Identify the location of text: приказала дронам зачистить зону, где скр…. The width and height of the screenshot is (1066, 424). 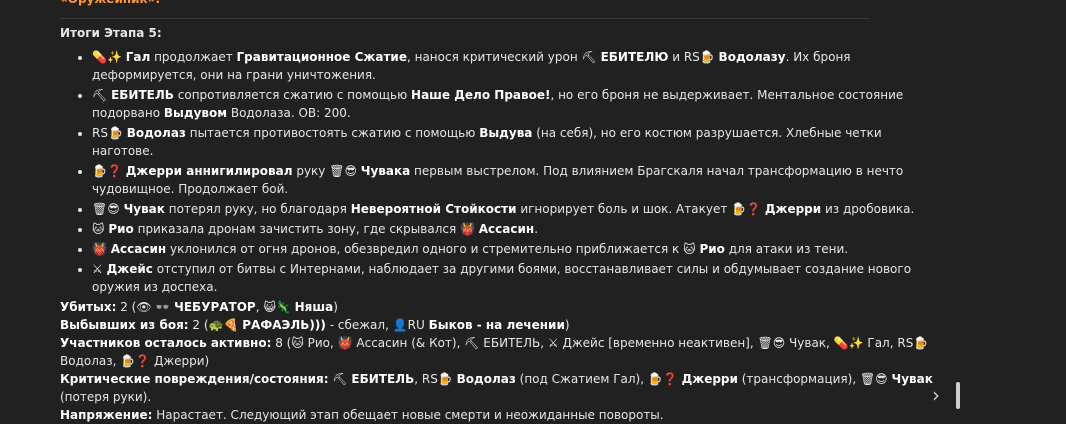
(306, 229).